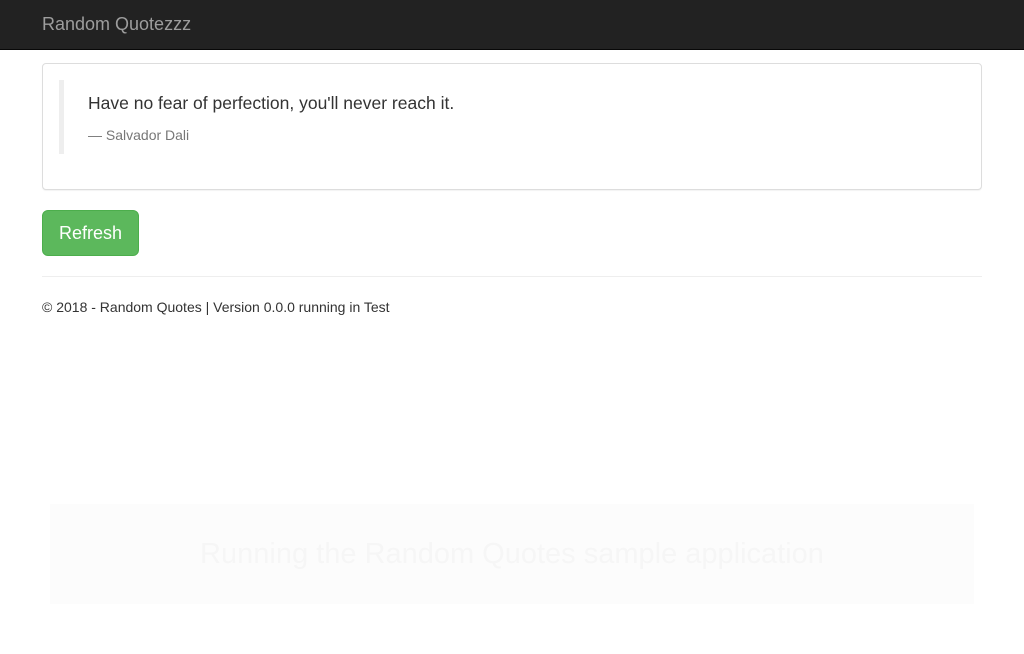  What do you see at coordinates (139, 135) in the screenshot?
I see `quote-author: — Salvador Dali` at bounding box center [139, 135].